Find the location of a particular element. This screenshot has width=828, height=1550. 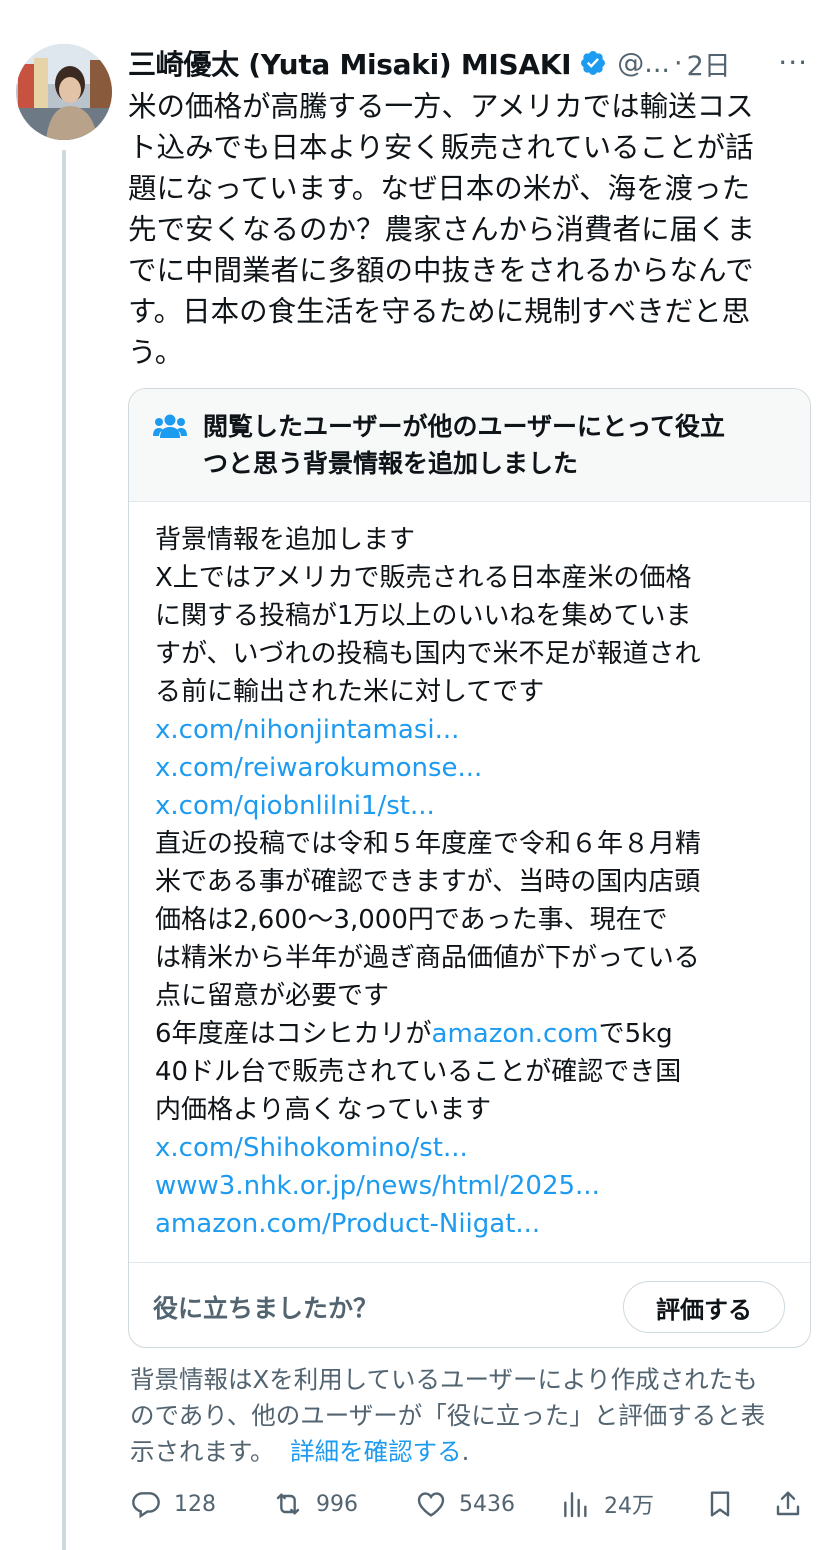

thread-line is located at coordinates (64, 850).